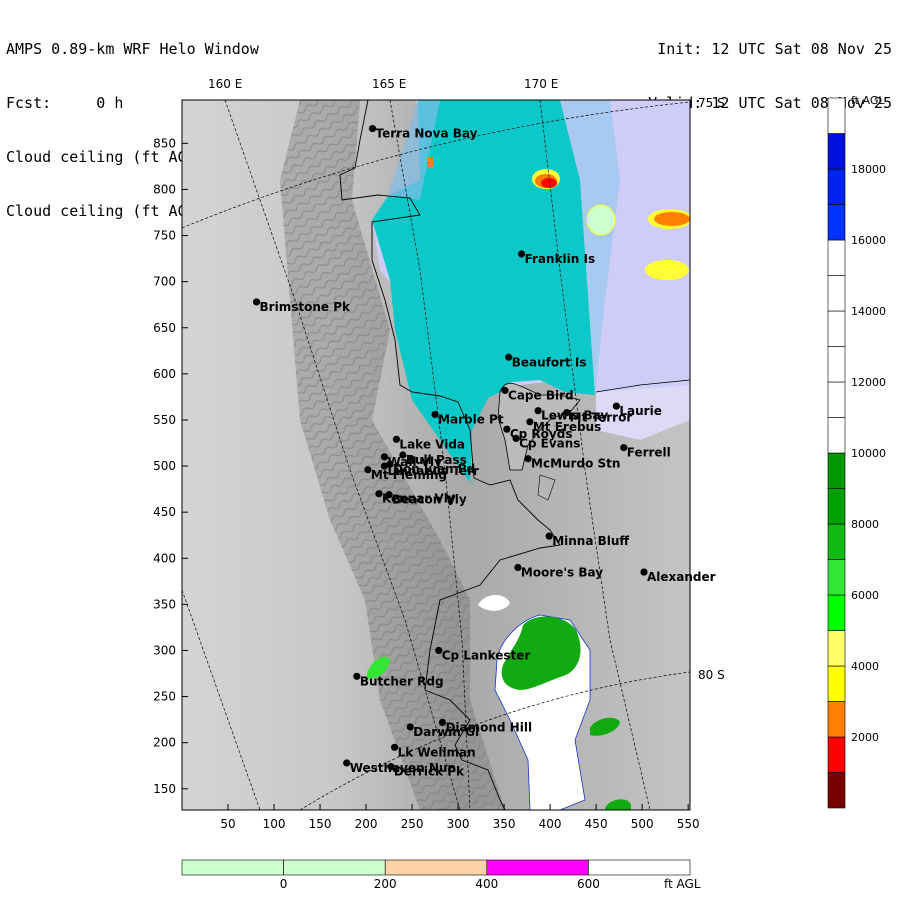 Image resolution: width=900 pixels, height=904 pixels. Describe the element at coordinates (164, 466) in the screenshot. I see `y-tick-label: 500` at that location.